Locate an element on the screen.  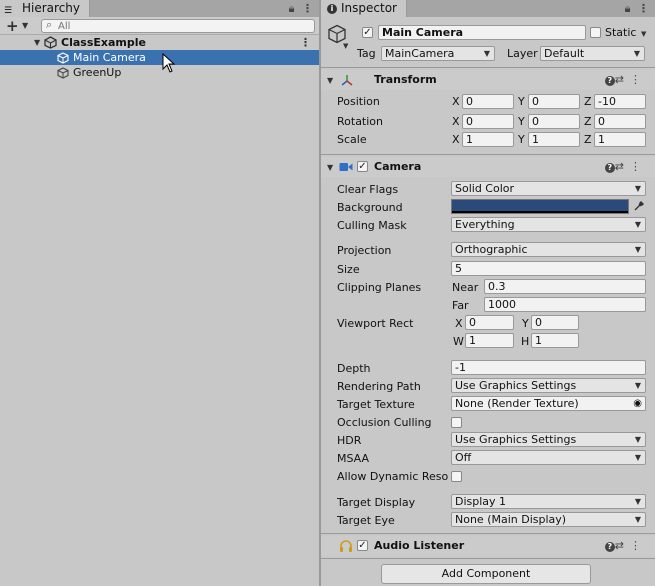
add-component-button: Add Component is located at coordinates (486, 574).